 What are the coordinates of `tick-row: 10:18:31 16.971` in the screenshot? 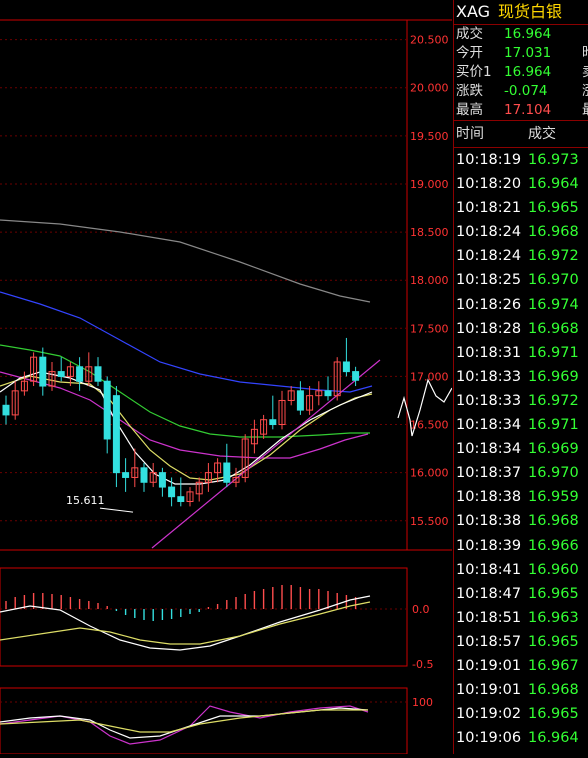 It's located at (521, 353).